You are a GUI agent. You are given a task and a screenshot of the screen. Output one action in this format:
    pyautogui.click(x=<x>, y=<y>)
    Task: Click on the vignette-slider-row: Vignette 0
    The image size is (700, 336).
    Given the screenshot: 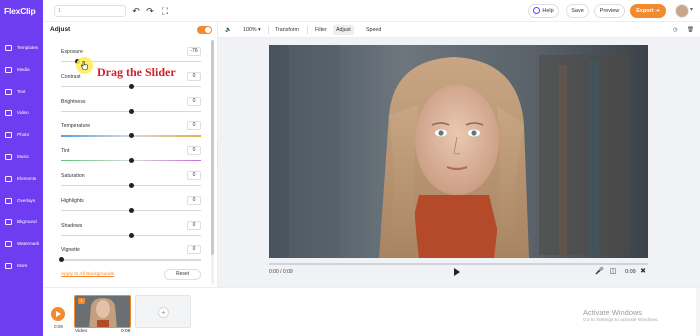 What is the action you would take?
    pyautogui.click(x=129, y=256)
    